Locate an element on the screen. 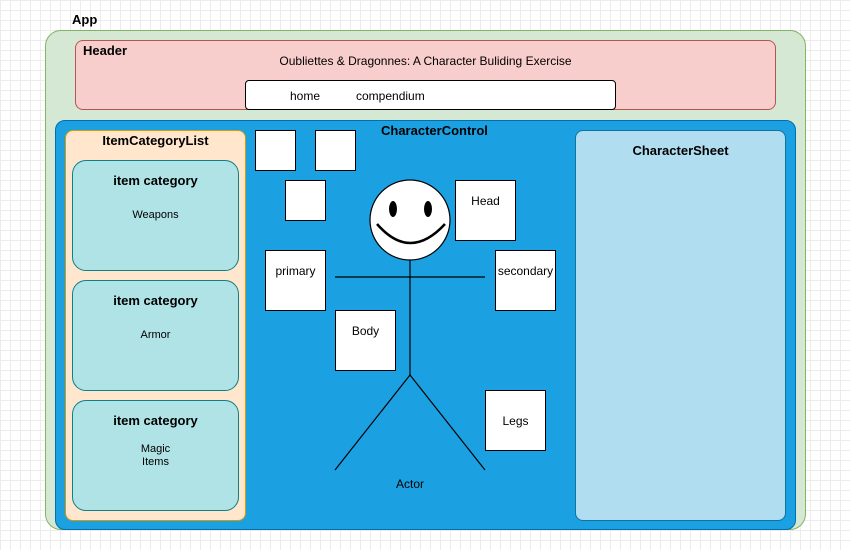 This screenshot has width=850, height=550. item-category-name: Armor is located at coordinates (155, 335).